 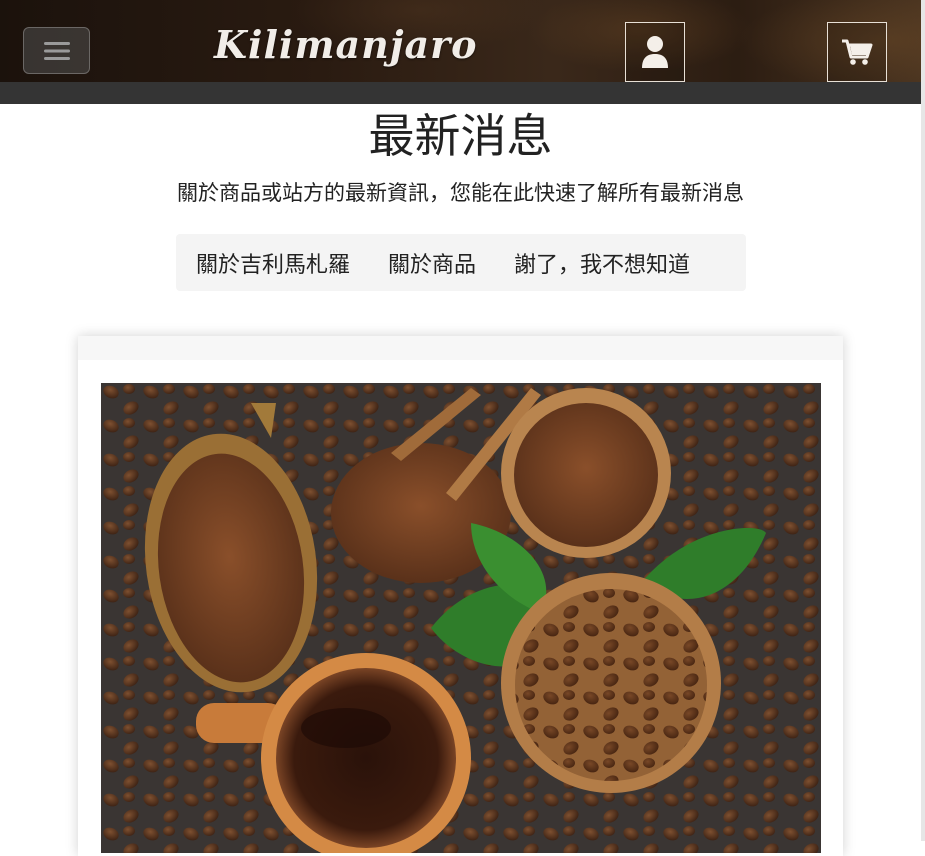 I want to click on news-category-tabs: 關於吉利馬札羅 關於商品 謝了，我不想知道, so click(x=461, y=262).